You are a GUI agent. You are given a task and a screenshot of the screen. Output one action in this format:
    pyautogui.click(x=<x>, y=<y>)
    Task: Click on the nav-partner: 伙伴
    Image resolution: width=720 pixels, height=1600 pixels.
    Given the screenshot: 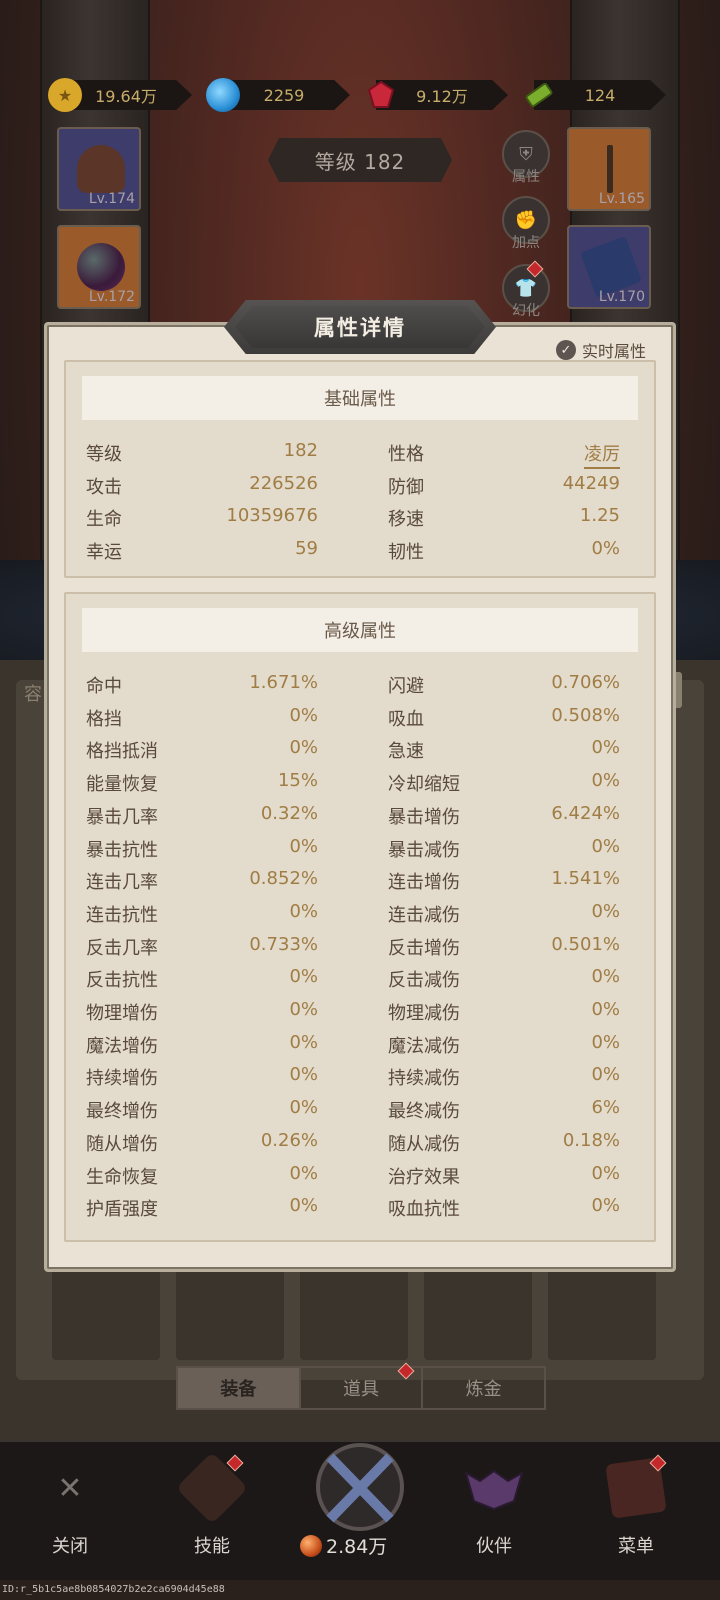 What is the action you would take?
    pyautogui.click(x=494, y=1510)
    